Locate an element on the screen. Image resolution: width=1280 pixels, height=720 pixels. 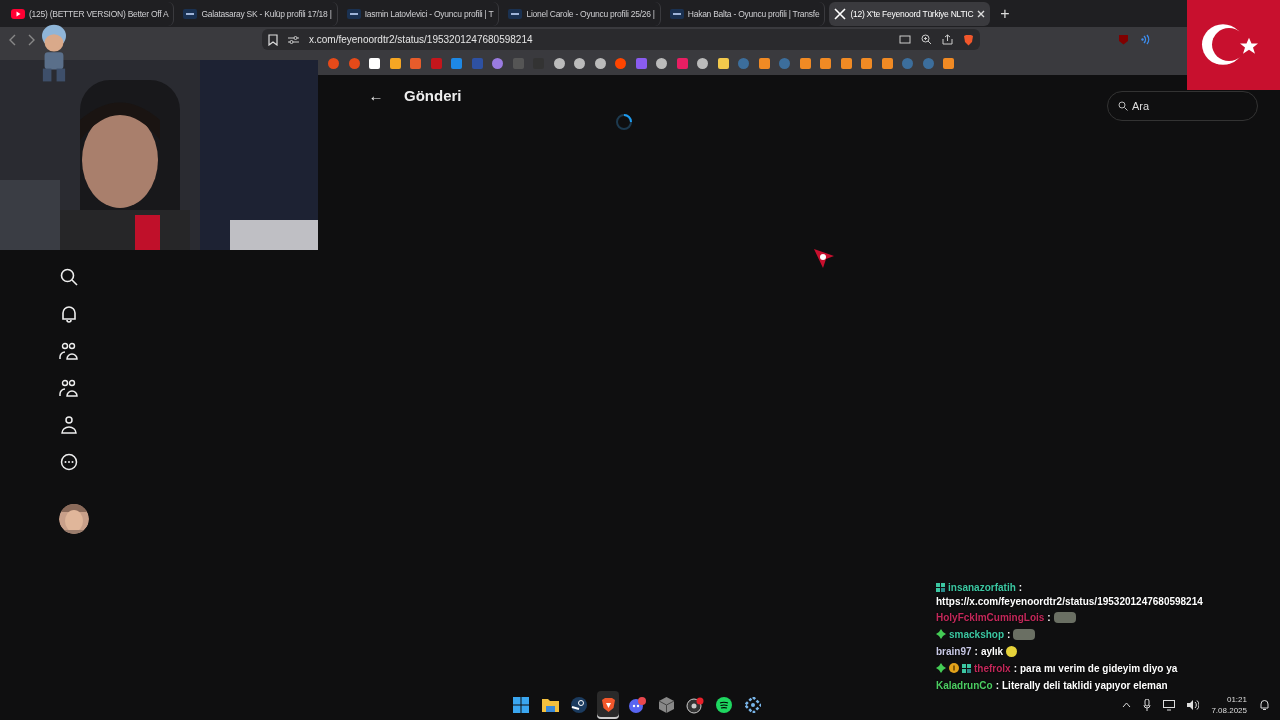
page-title: Gönderi is located at coordinates (433, 95).